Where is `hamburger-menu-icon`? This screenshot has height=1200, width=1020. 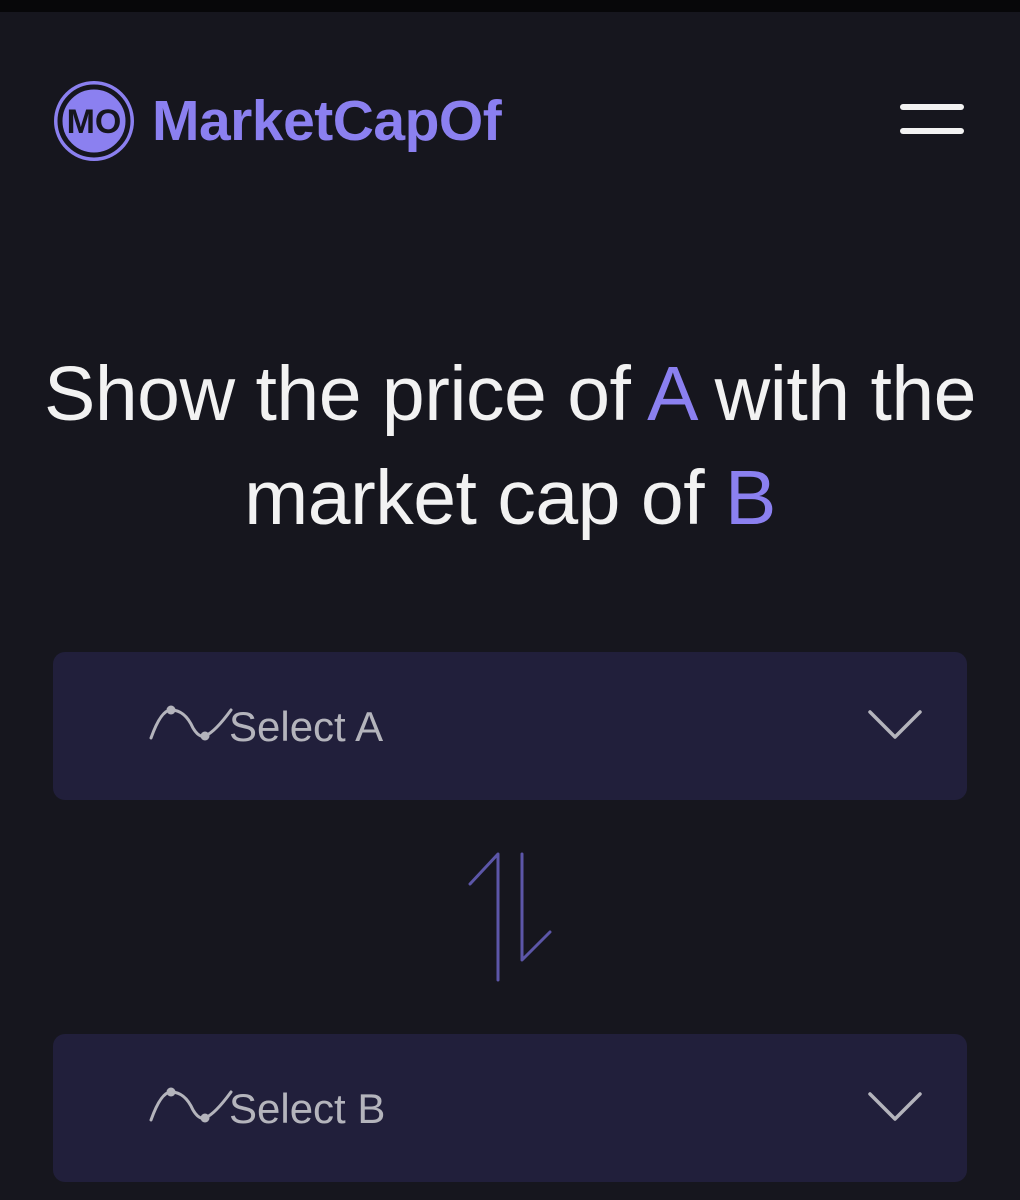 hamburger-menu-icon is located at coordinates (933, 121).